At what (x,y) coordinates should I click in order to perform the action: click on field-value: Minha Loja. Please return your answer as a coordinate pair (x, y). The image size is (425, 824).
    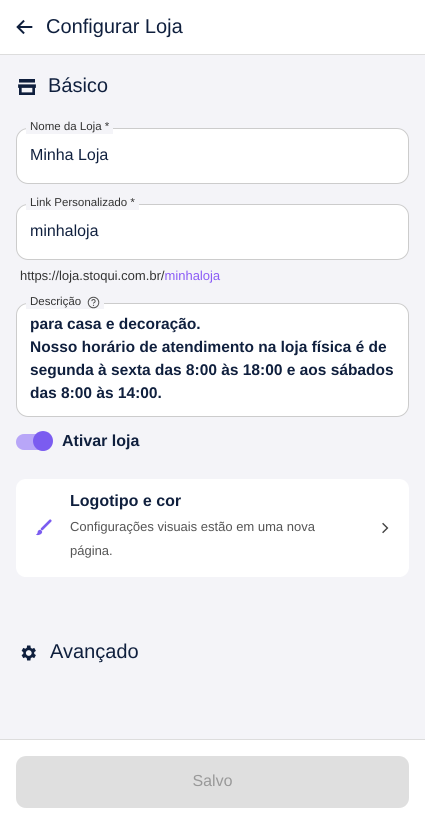
    Looking at the image, I should click on (69, 156).